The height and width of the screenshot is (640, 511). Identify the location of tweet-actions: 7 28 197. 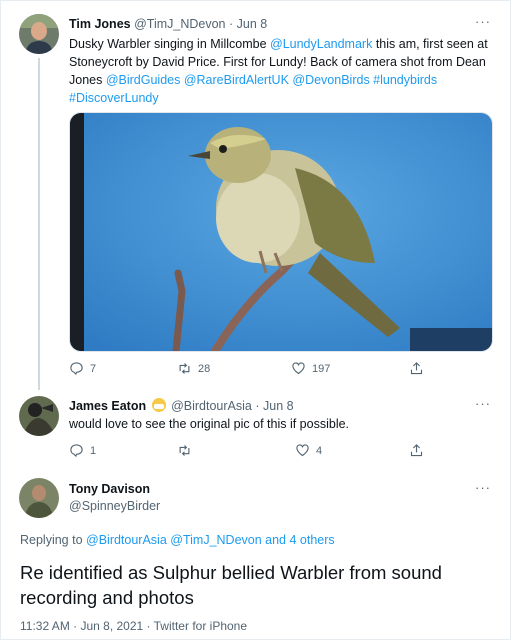
(284, 370).